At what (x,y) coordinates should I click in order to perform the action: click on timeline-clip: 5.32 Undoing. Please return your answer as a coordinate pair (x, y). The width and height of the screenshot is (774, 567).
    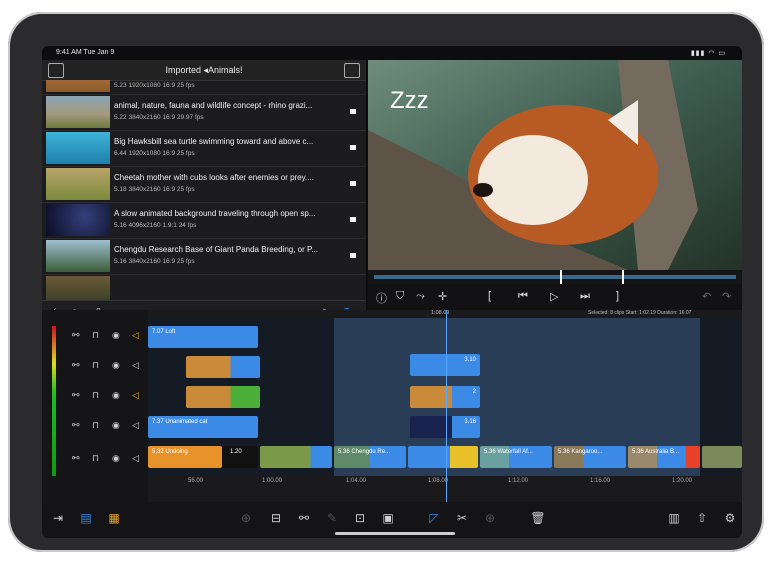
    Looking at the image, I should click on (185, 457).